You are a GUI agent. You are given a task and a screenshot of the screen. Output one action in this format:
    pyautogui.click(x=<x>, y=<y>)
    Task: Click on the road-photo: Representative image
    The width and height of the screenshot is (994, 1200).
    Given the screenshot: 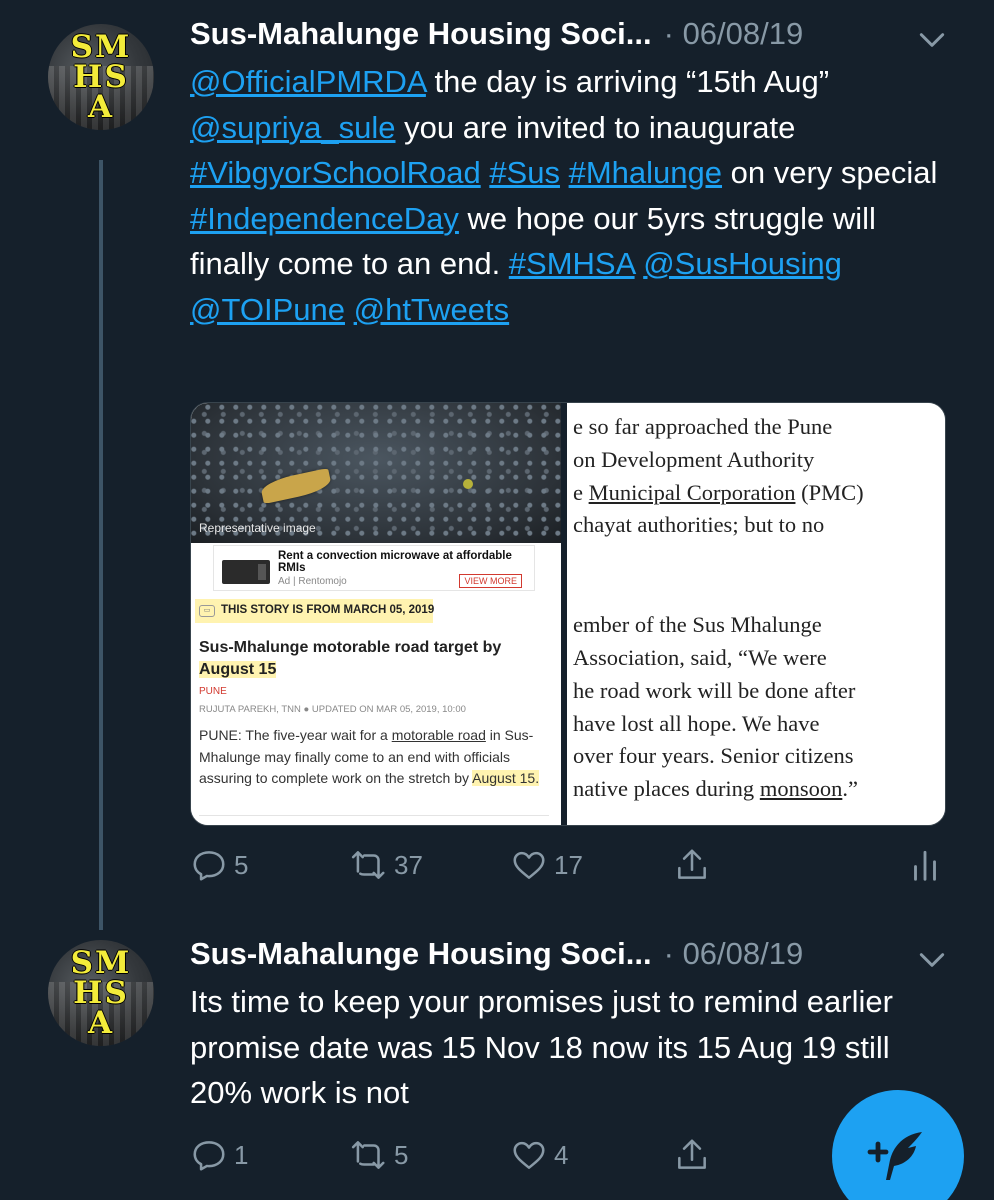 What is the action you would take?
    pyautogui.click(x=376, y=473)
    